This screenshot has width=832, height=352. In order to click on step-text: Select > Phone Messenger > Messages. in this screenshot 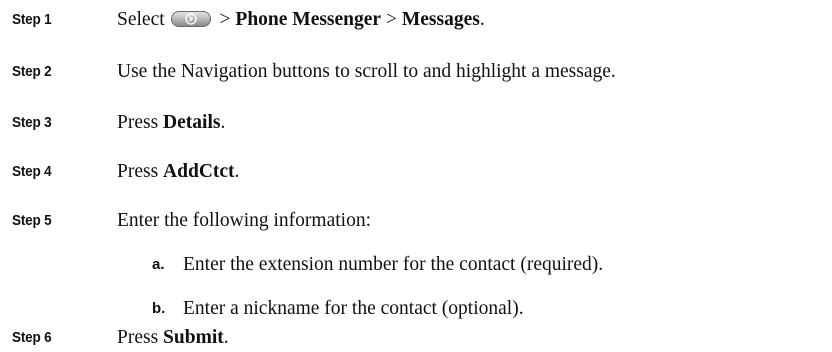, I will do `click(301, 20)`.